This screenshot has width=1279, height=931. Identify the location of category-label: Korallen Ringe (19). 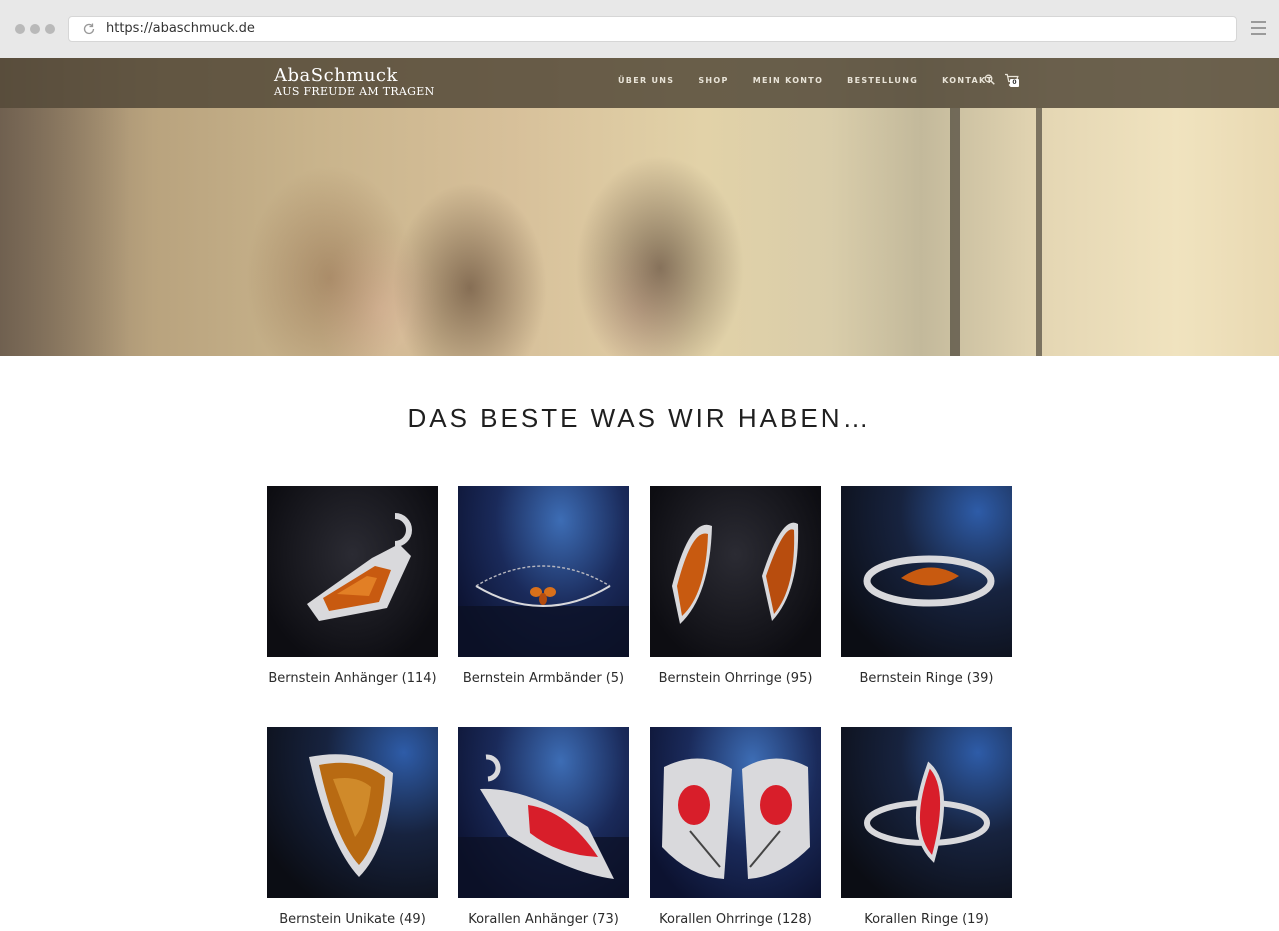
(926, 919).